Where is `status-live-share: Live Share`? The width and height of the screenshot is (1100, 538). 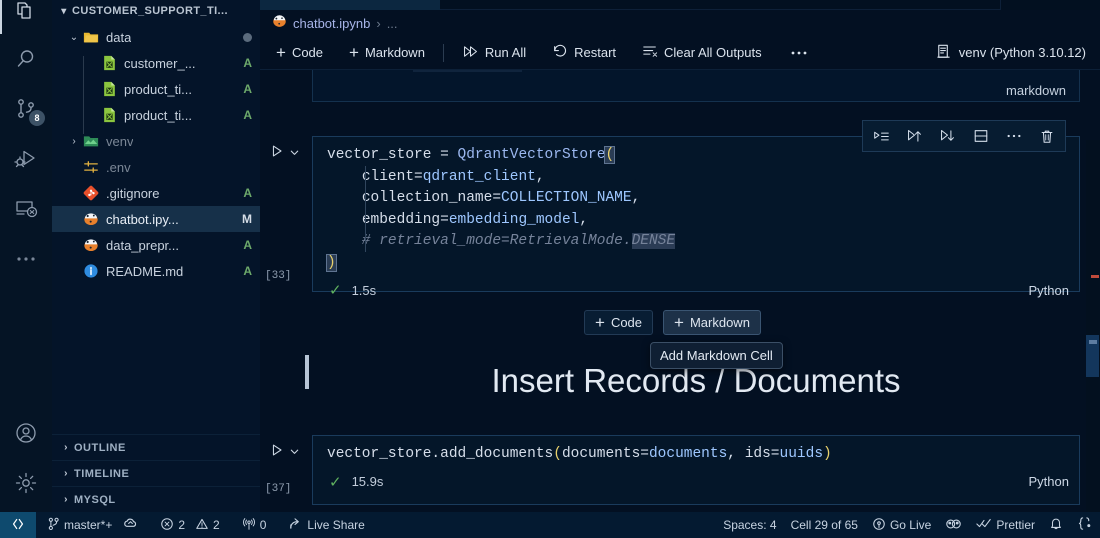 status-live-share: Live Share is located at coordinates (326, 525).